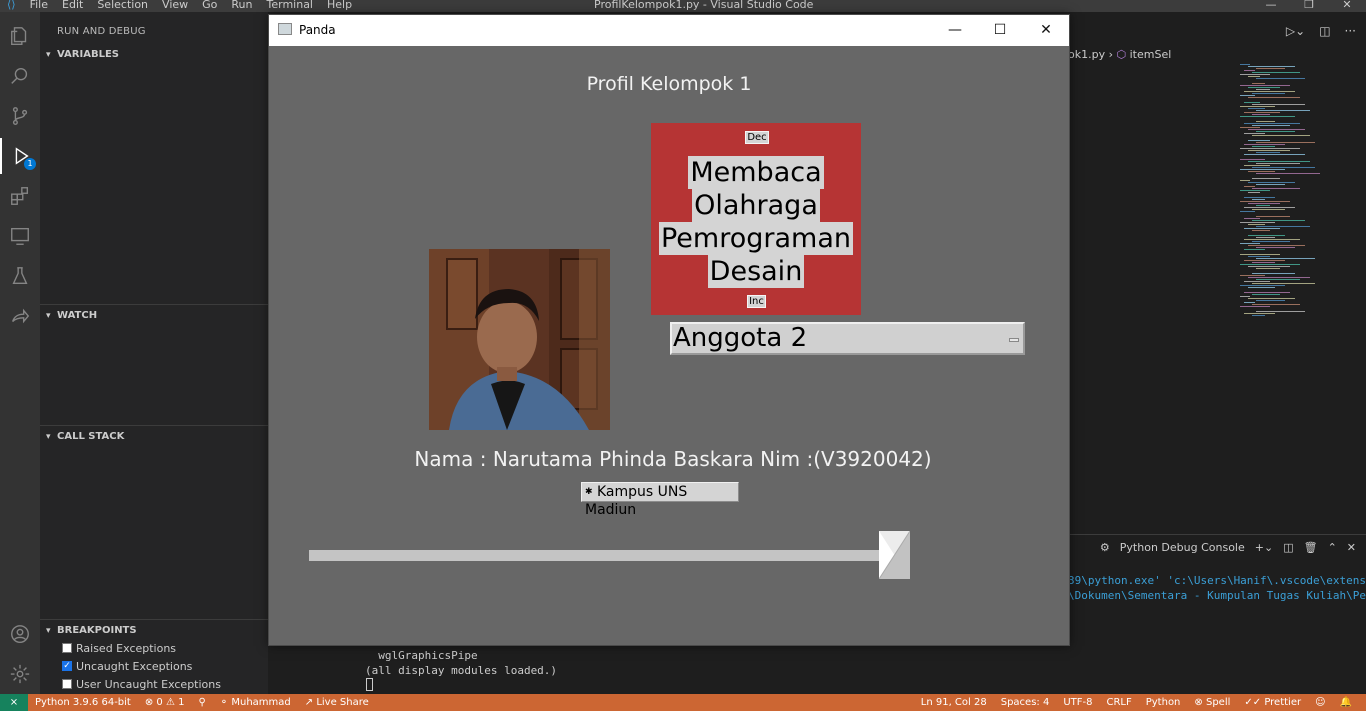  I want to click on prettier-label: Prettier, so click(1283, 702).